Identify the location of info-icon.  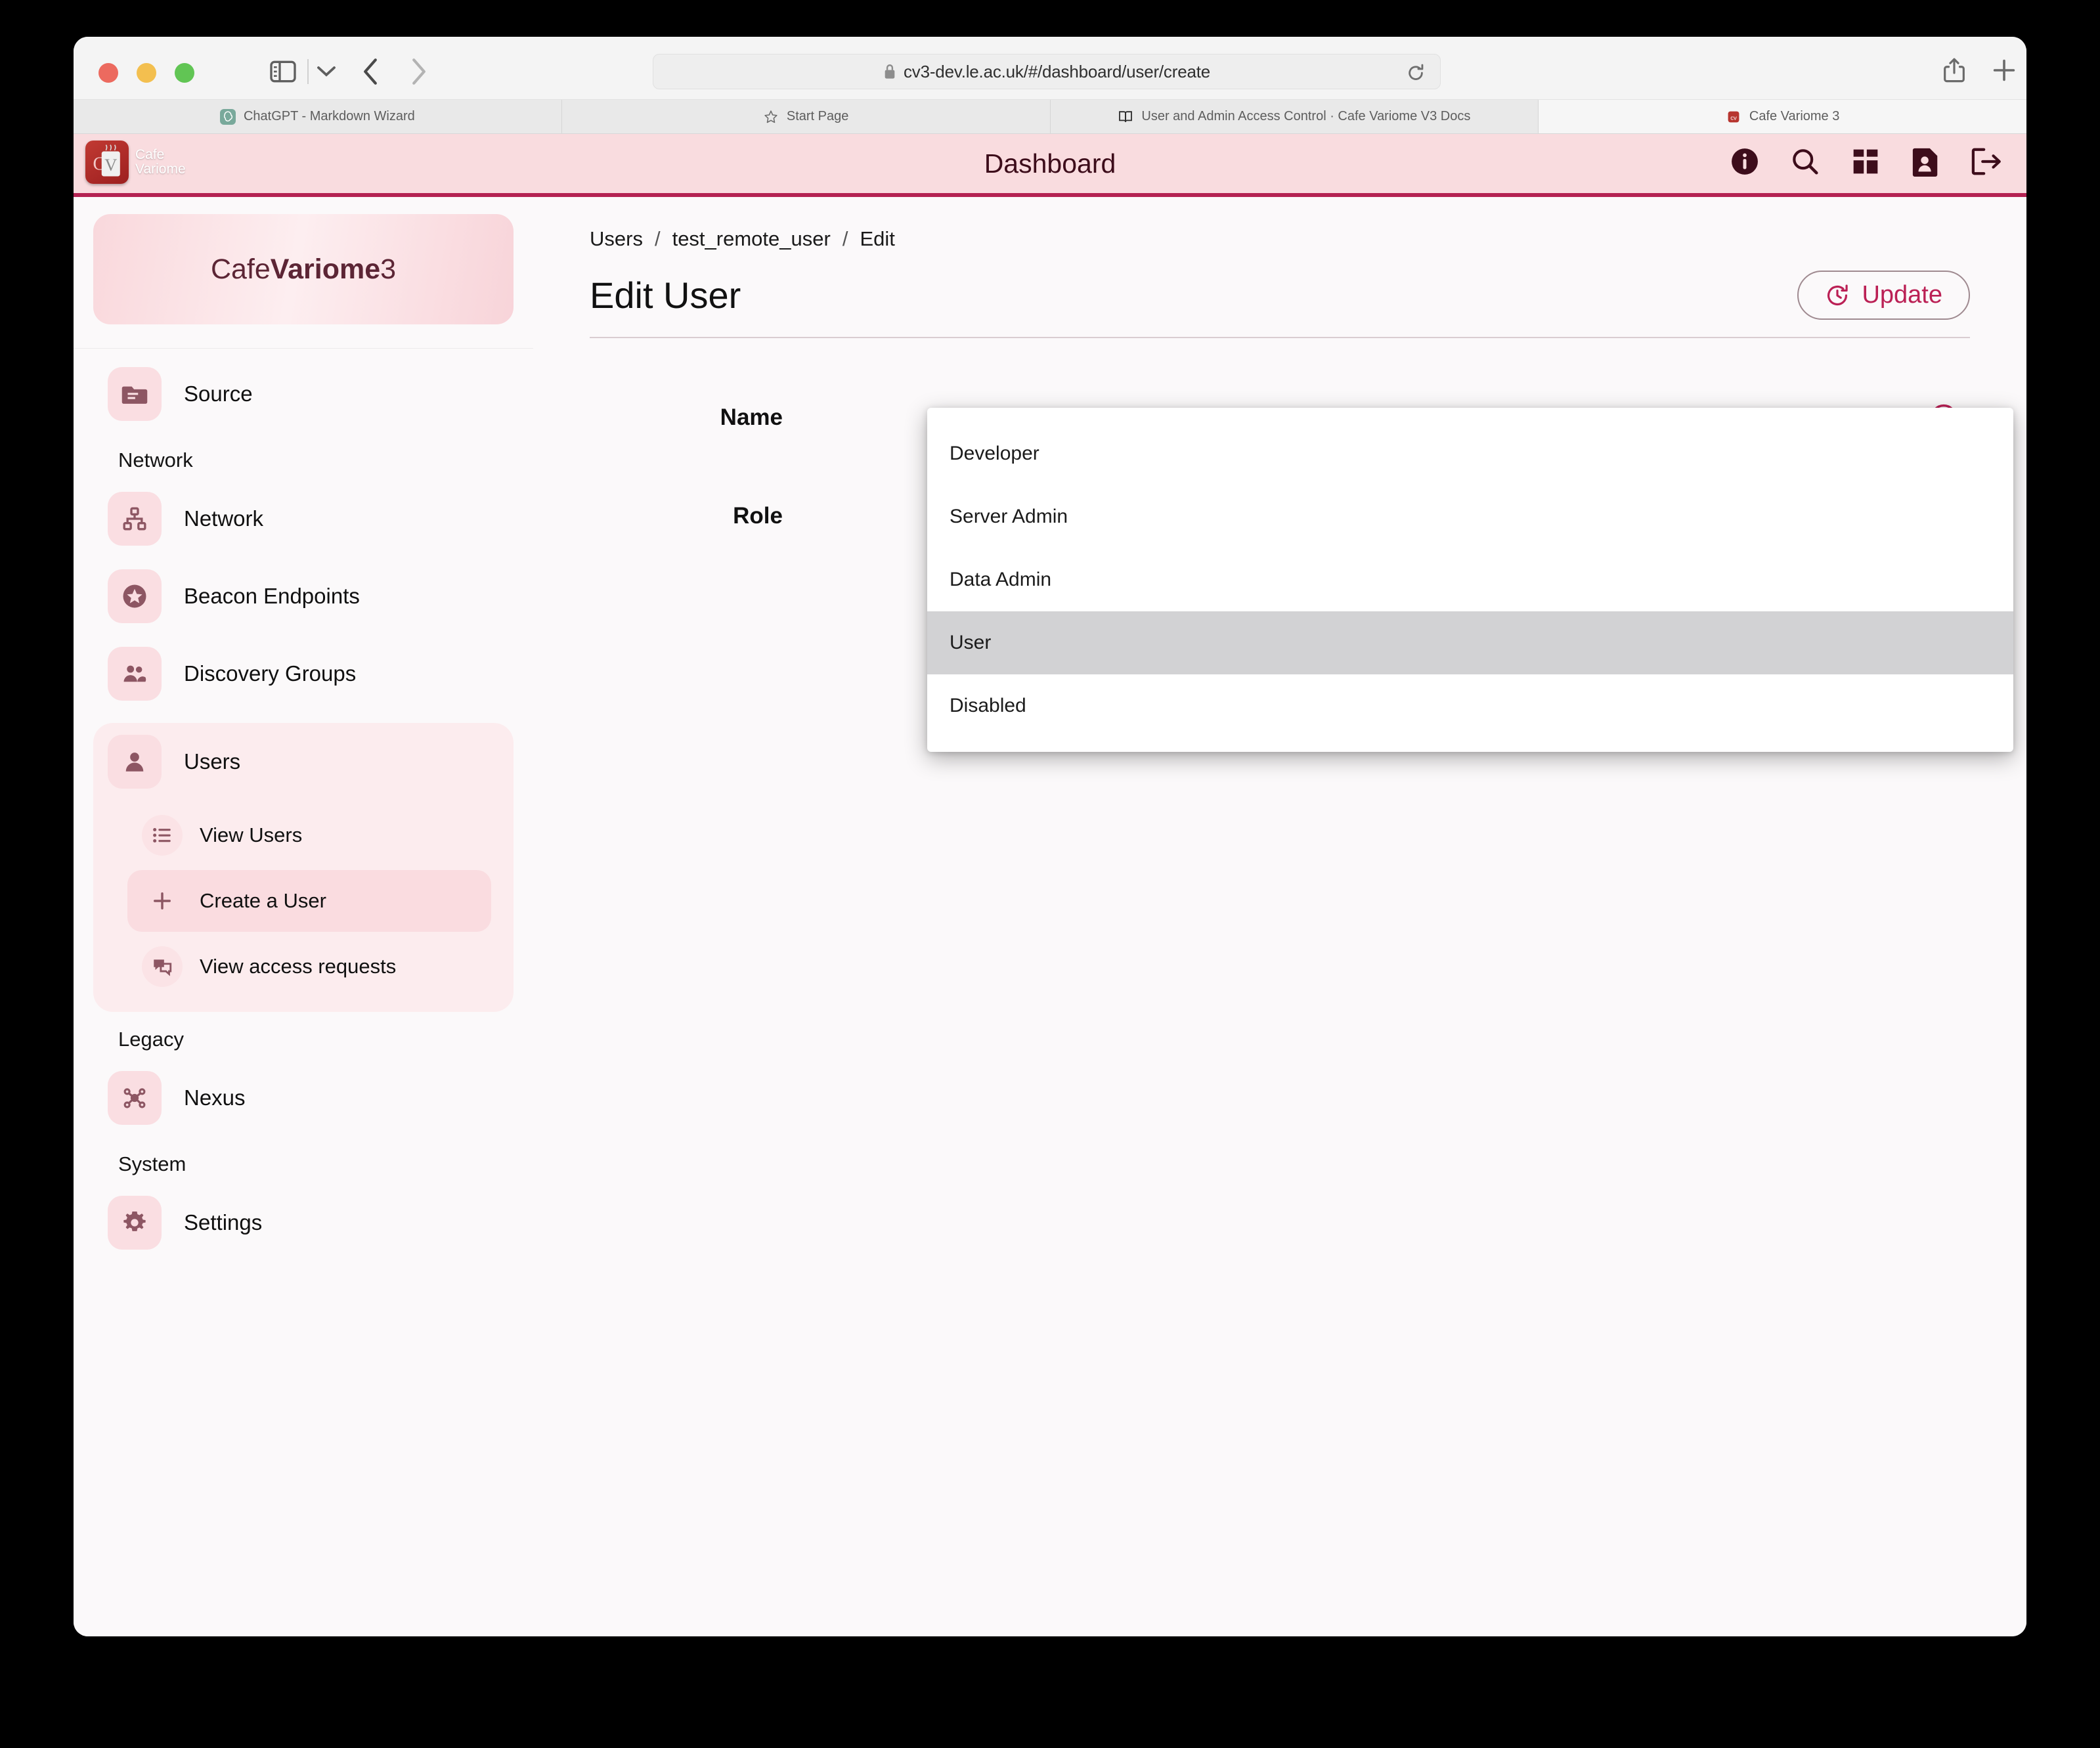
(1745, 161).